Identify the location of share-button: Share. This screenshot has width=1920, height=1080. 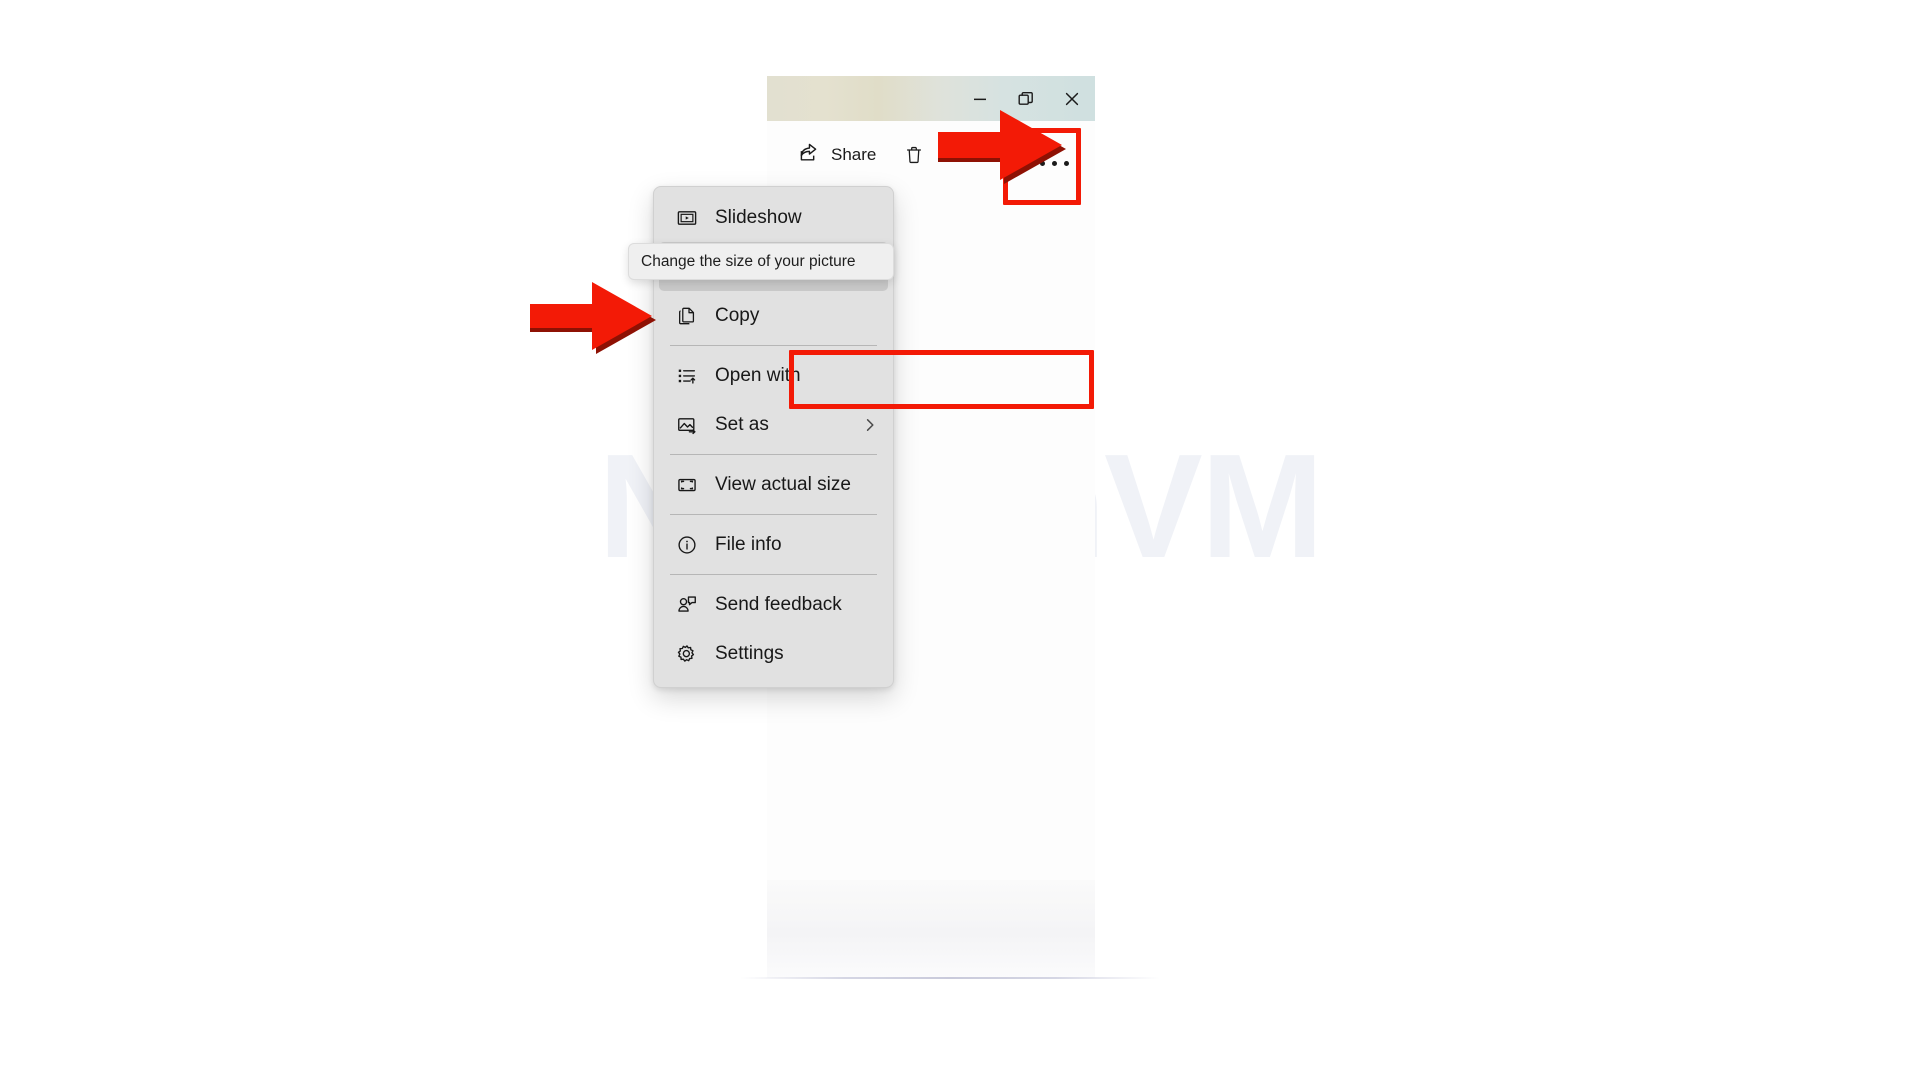
(836, 155).